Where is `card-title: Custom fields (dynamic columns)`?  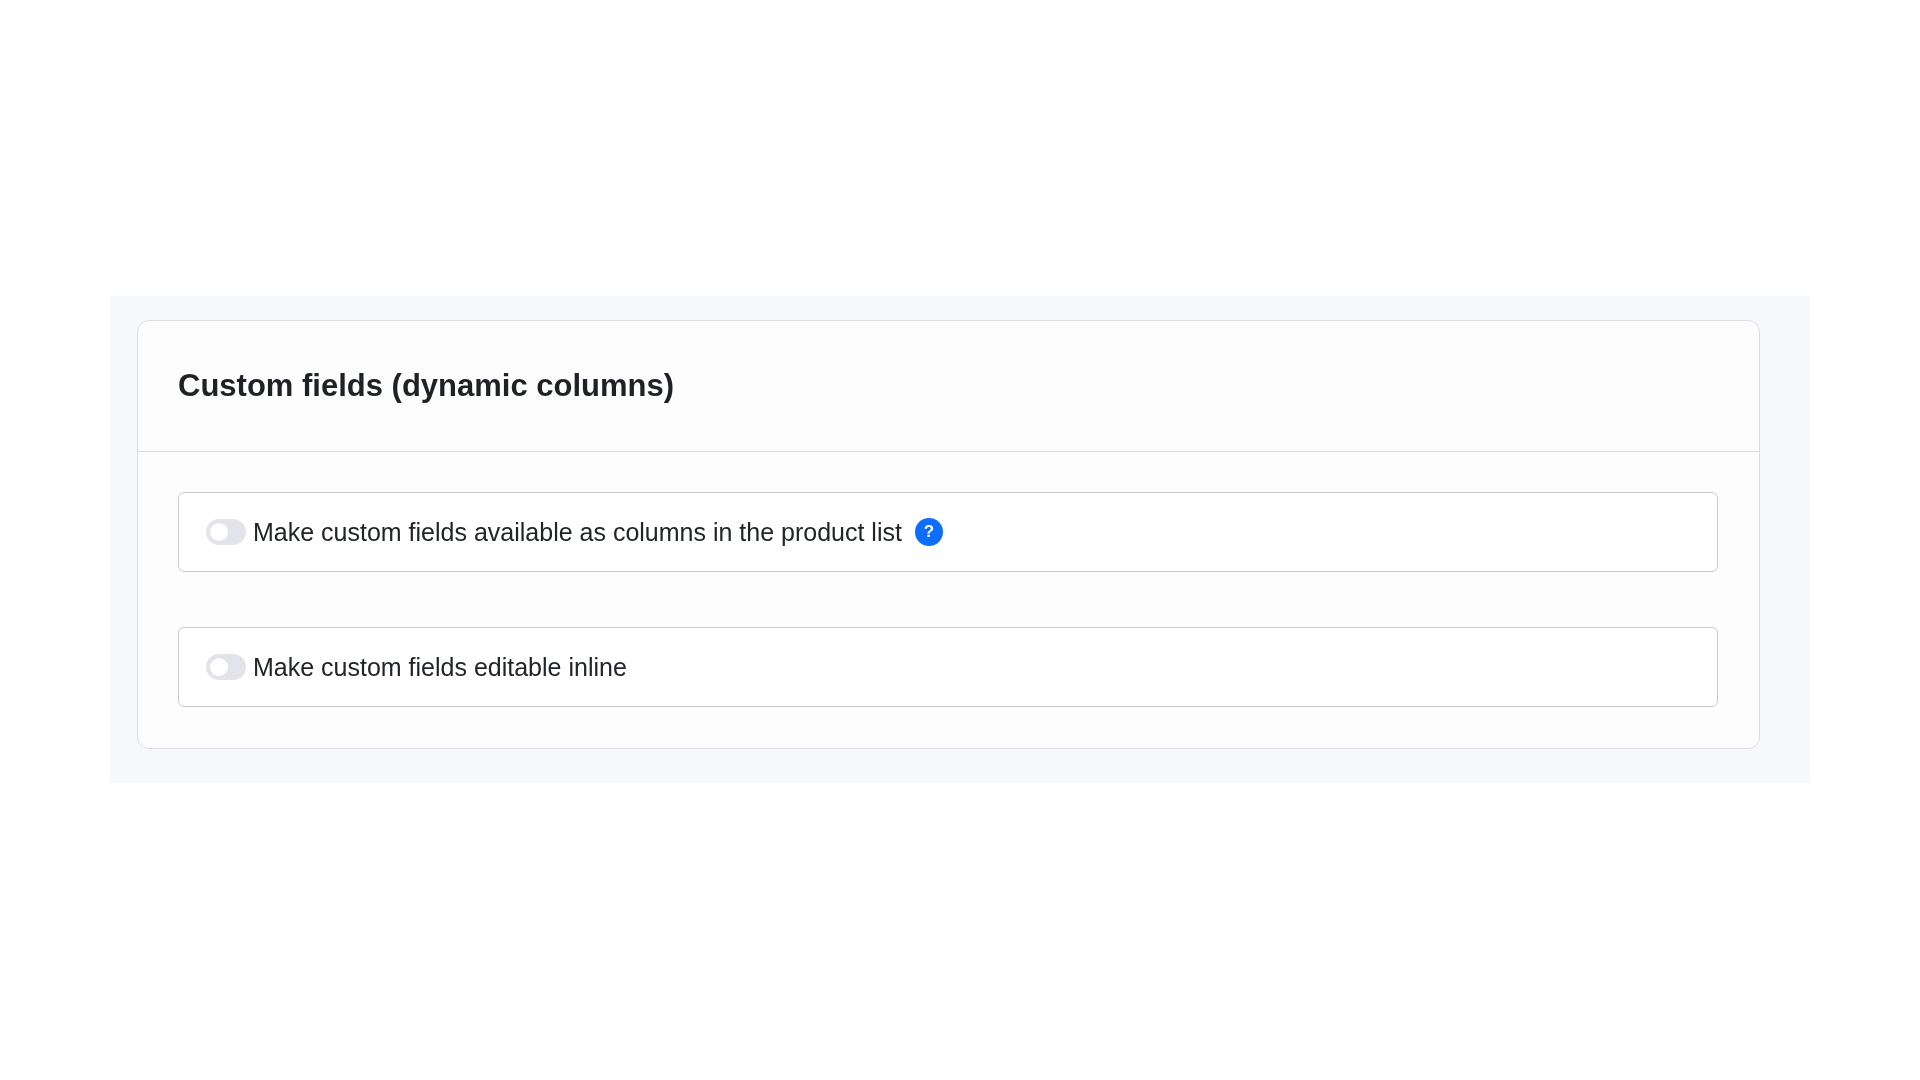
card-title: Custom fields (dynamic columns) is located at coordinates (426, 386).